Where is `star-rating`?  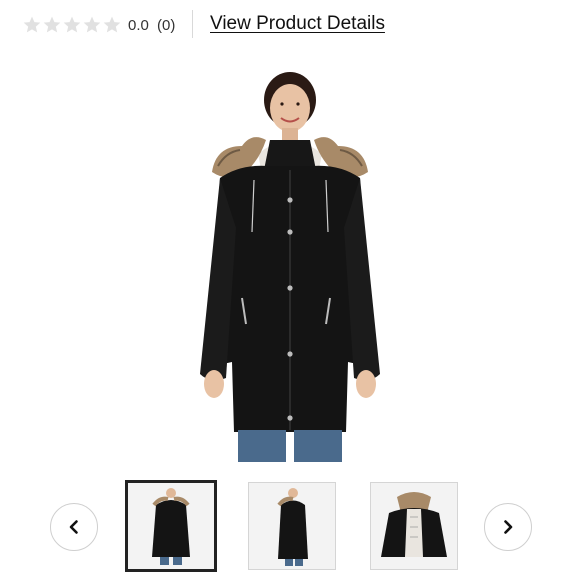
star-rating is located at coordinates (72, 25).